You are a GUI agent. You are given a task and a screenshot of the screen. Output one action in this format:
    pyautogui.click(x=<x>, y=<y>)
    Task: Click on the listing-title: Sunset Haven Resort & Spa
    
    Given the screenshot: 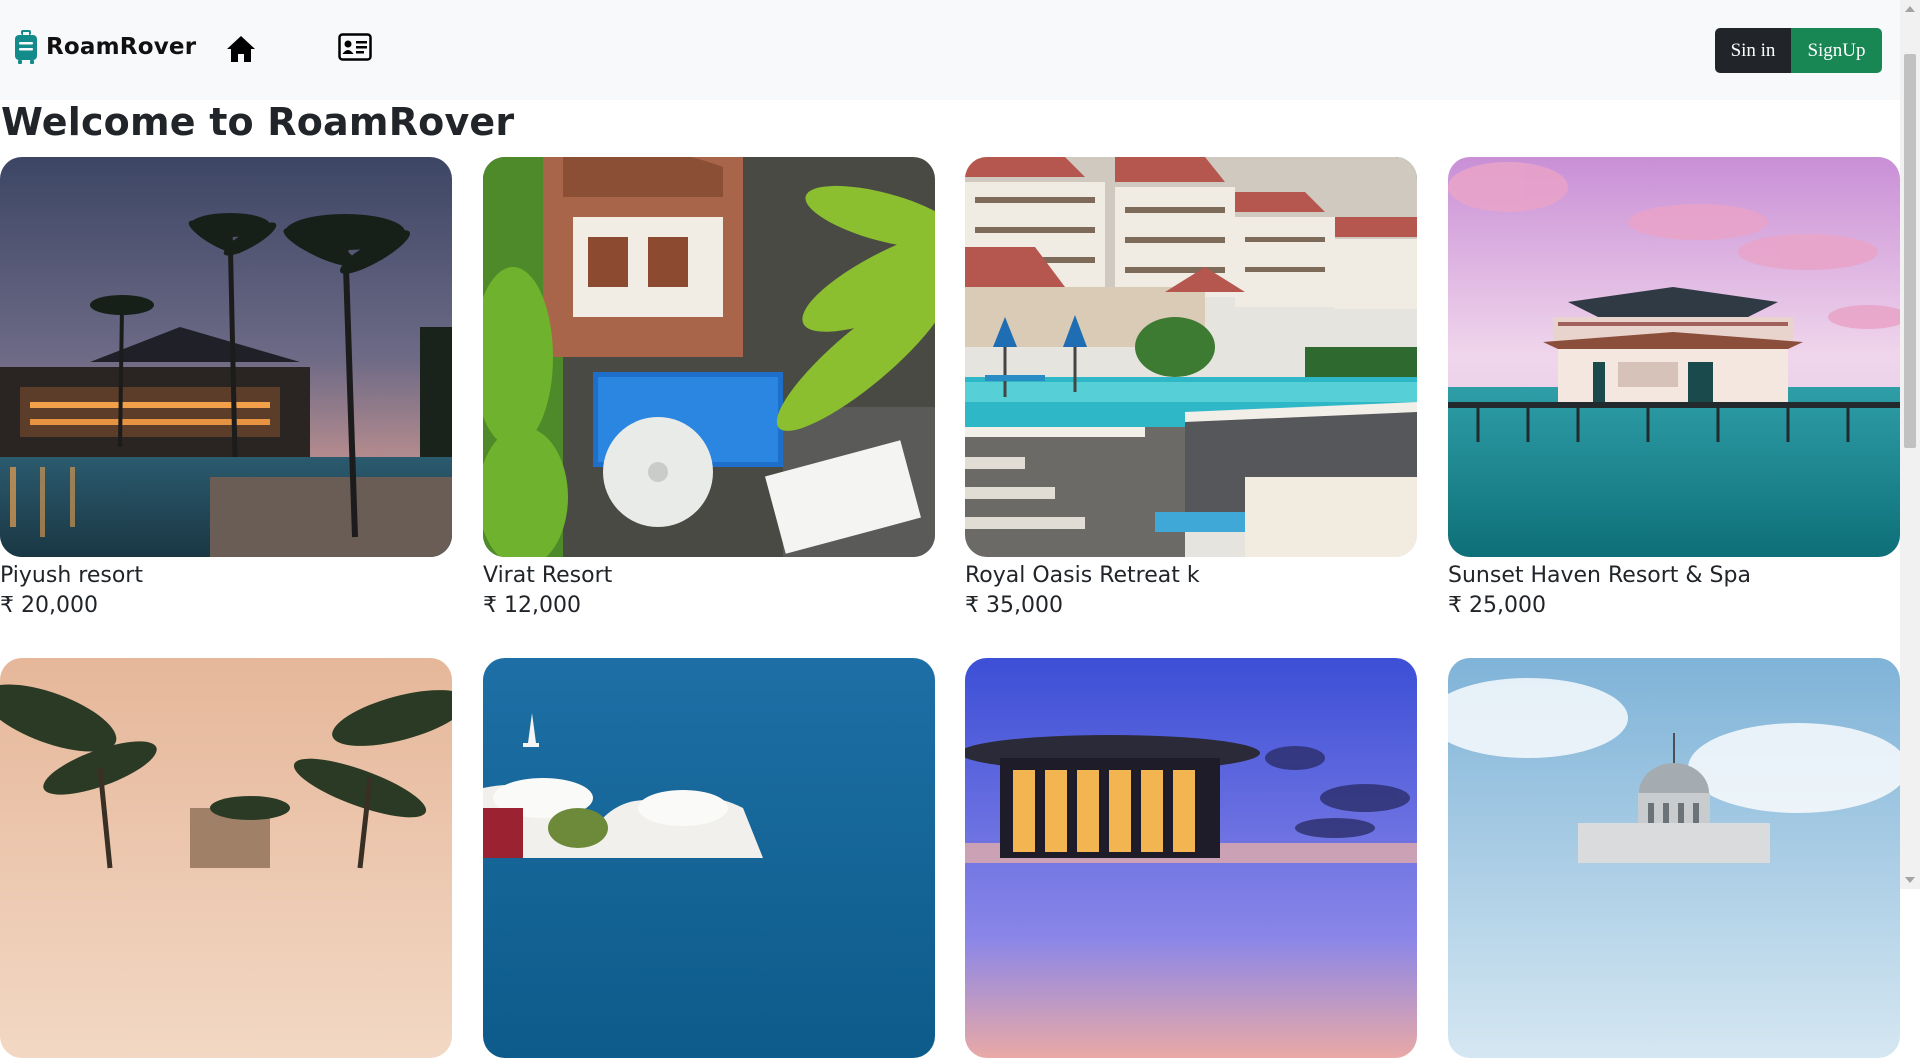 What is the action you would take?
    pyautogui.click(x=1599, y=575)
    